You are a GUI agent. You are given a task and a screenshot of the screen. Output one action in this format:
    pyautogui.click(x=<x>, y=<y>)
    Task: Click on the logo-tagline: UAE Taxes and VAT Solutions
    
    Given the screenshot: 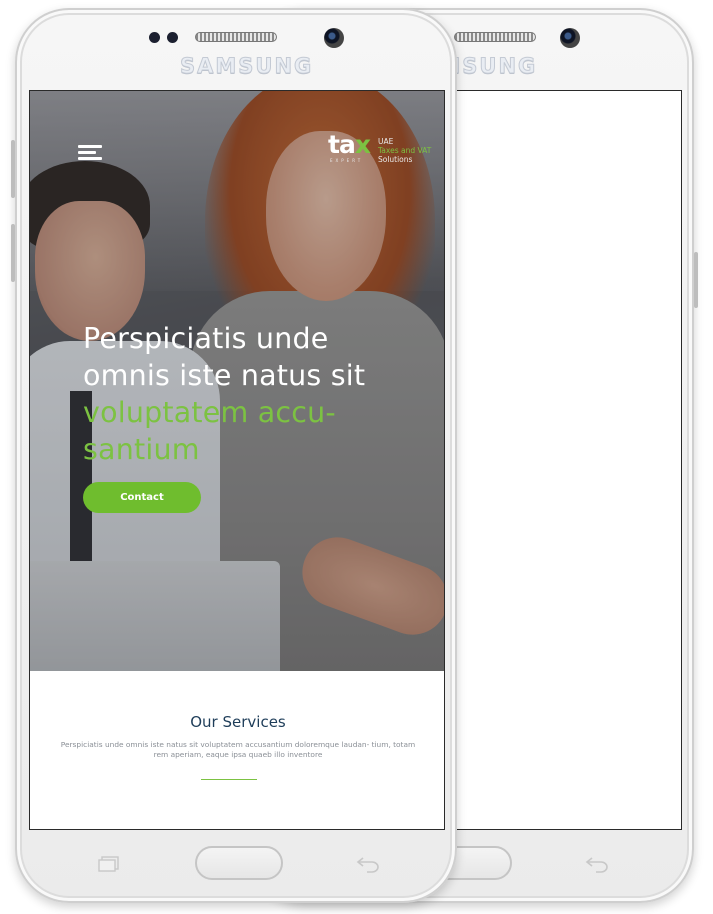 What is the action you would take?
    pyautogui.click(x=404, y=150)
    